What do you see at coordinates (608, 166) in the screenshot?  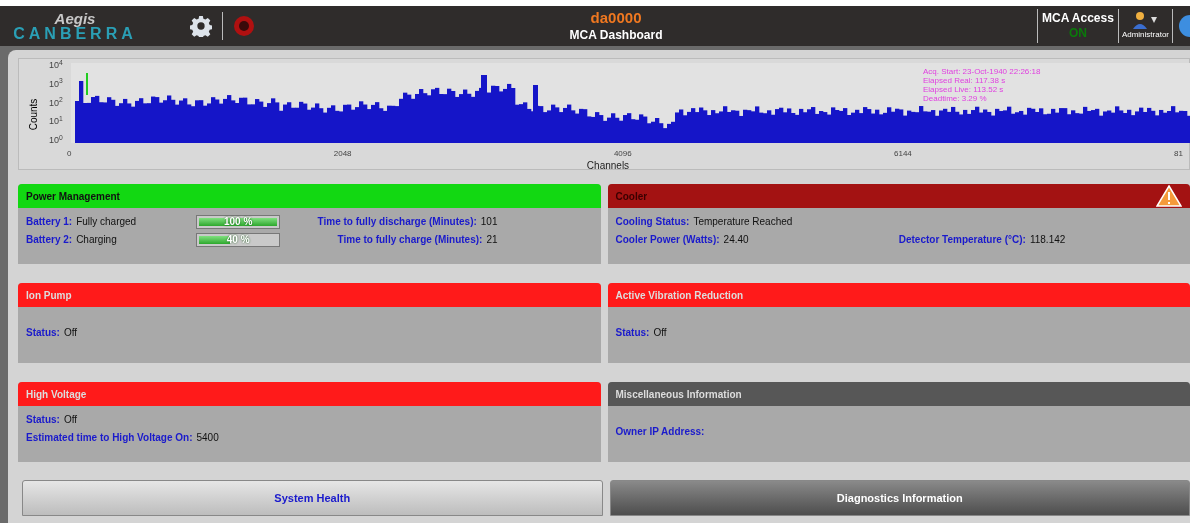 I see `axis-label: Channels` at bounding box center [608, 166].